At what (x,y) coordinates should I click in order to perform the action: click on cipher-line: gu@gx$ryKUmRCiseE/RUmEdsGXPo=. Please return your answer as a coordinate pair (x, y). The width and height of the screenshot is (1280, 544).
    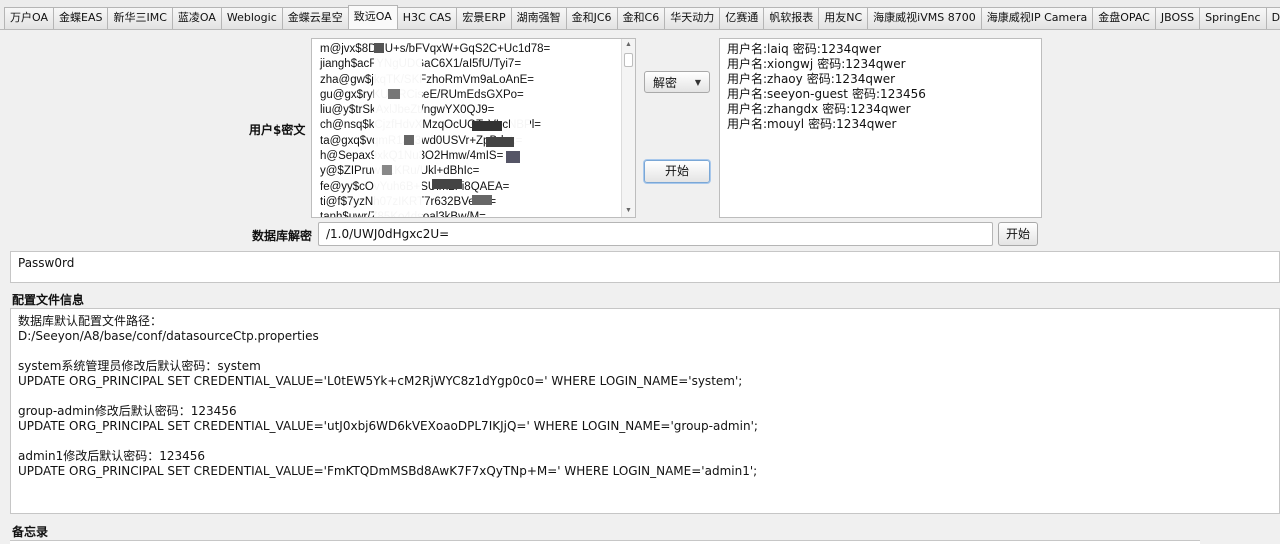
    Looking at the image, I should click on (477, 95).